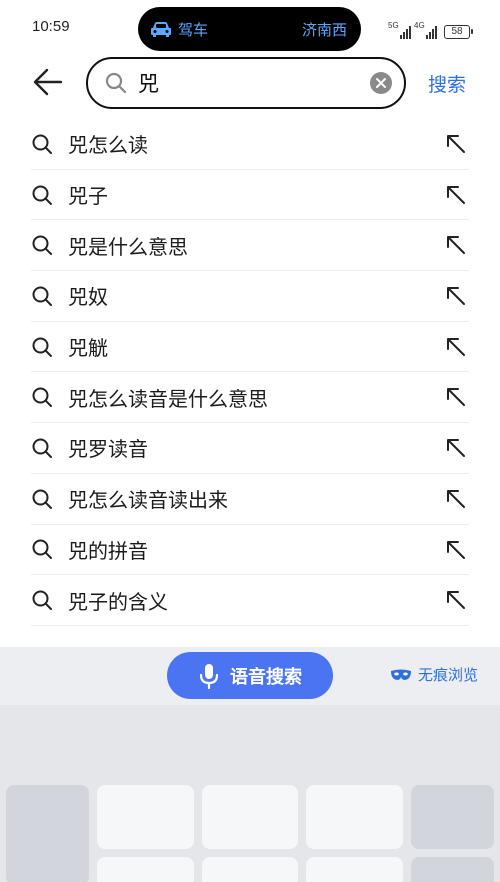 The image size is (500, 882). I want to click on suggestion-text: 兕罗读音, so click(108, 449).